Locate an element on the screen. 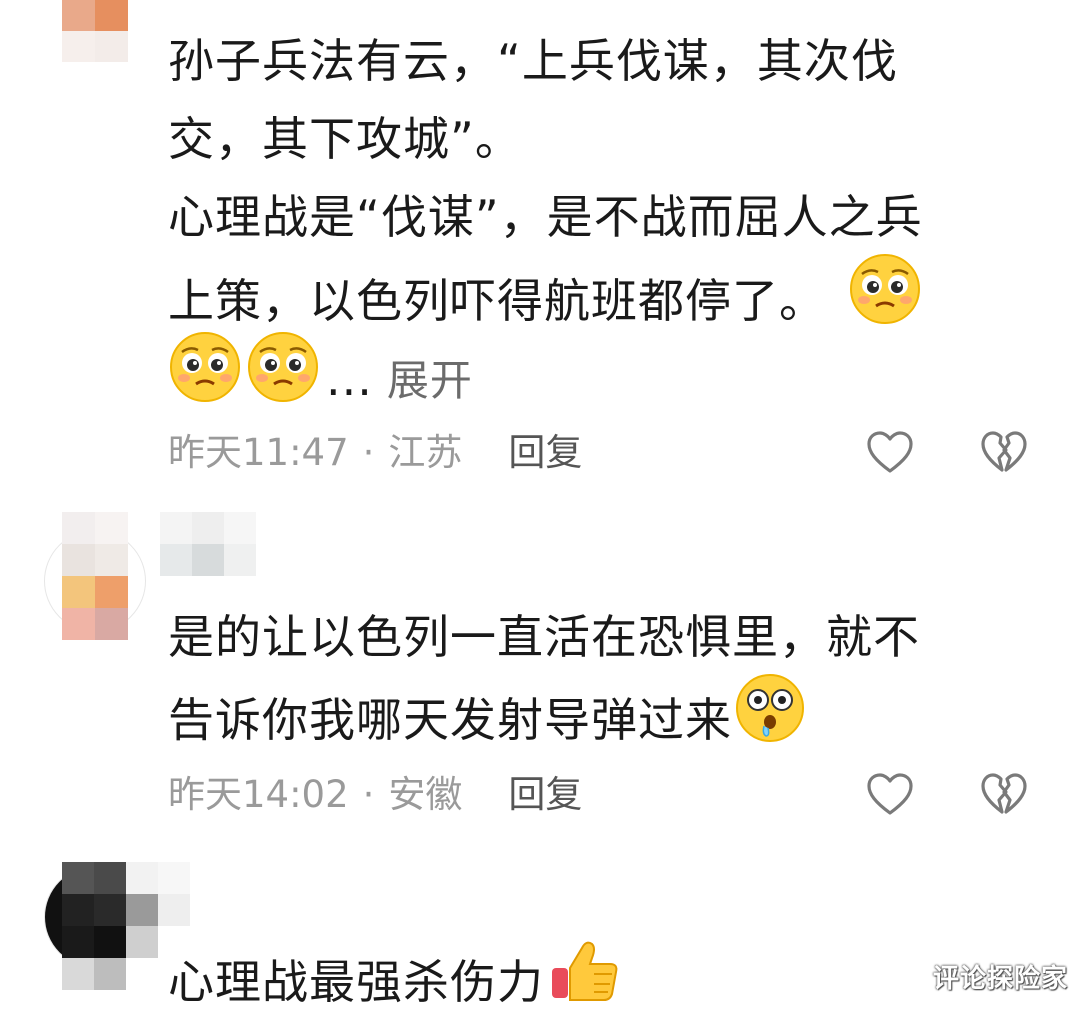 The width and height of the screenshot is (1080, 1011). location: 安徽 is located at coordinates (425, 794).